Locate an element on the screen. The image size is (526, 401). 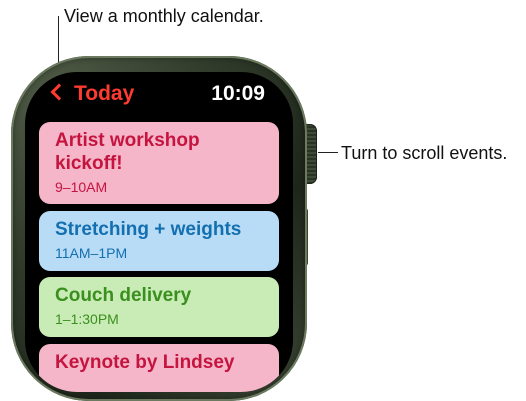
event-card: Keynote by Lindsey is located at coordinates (159, 368).